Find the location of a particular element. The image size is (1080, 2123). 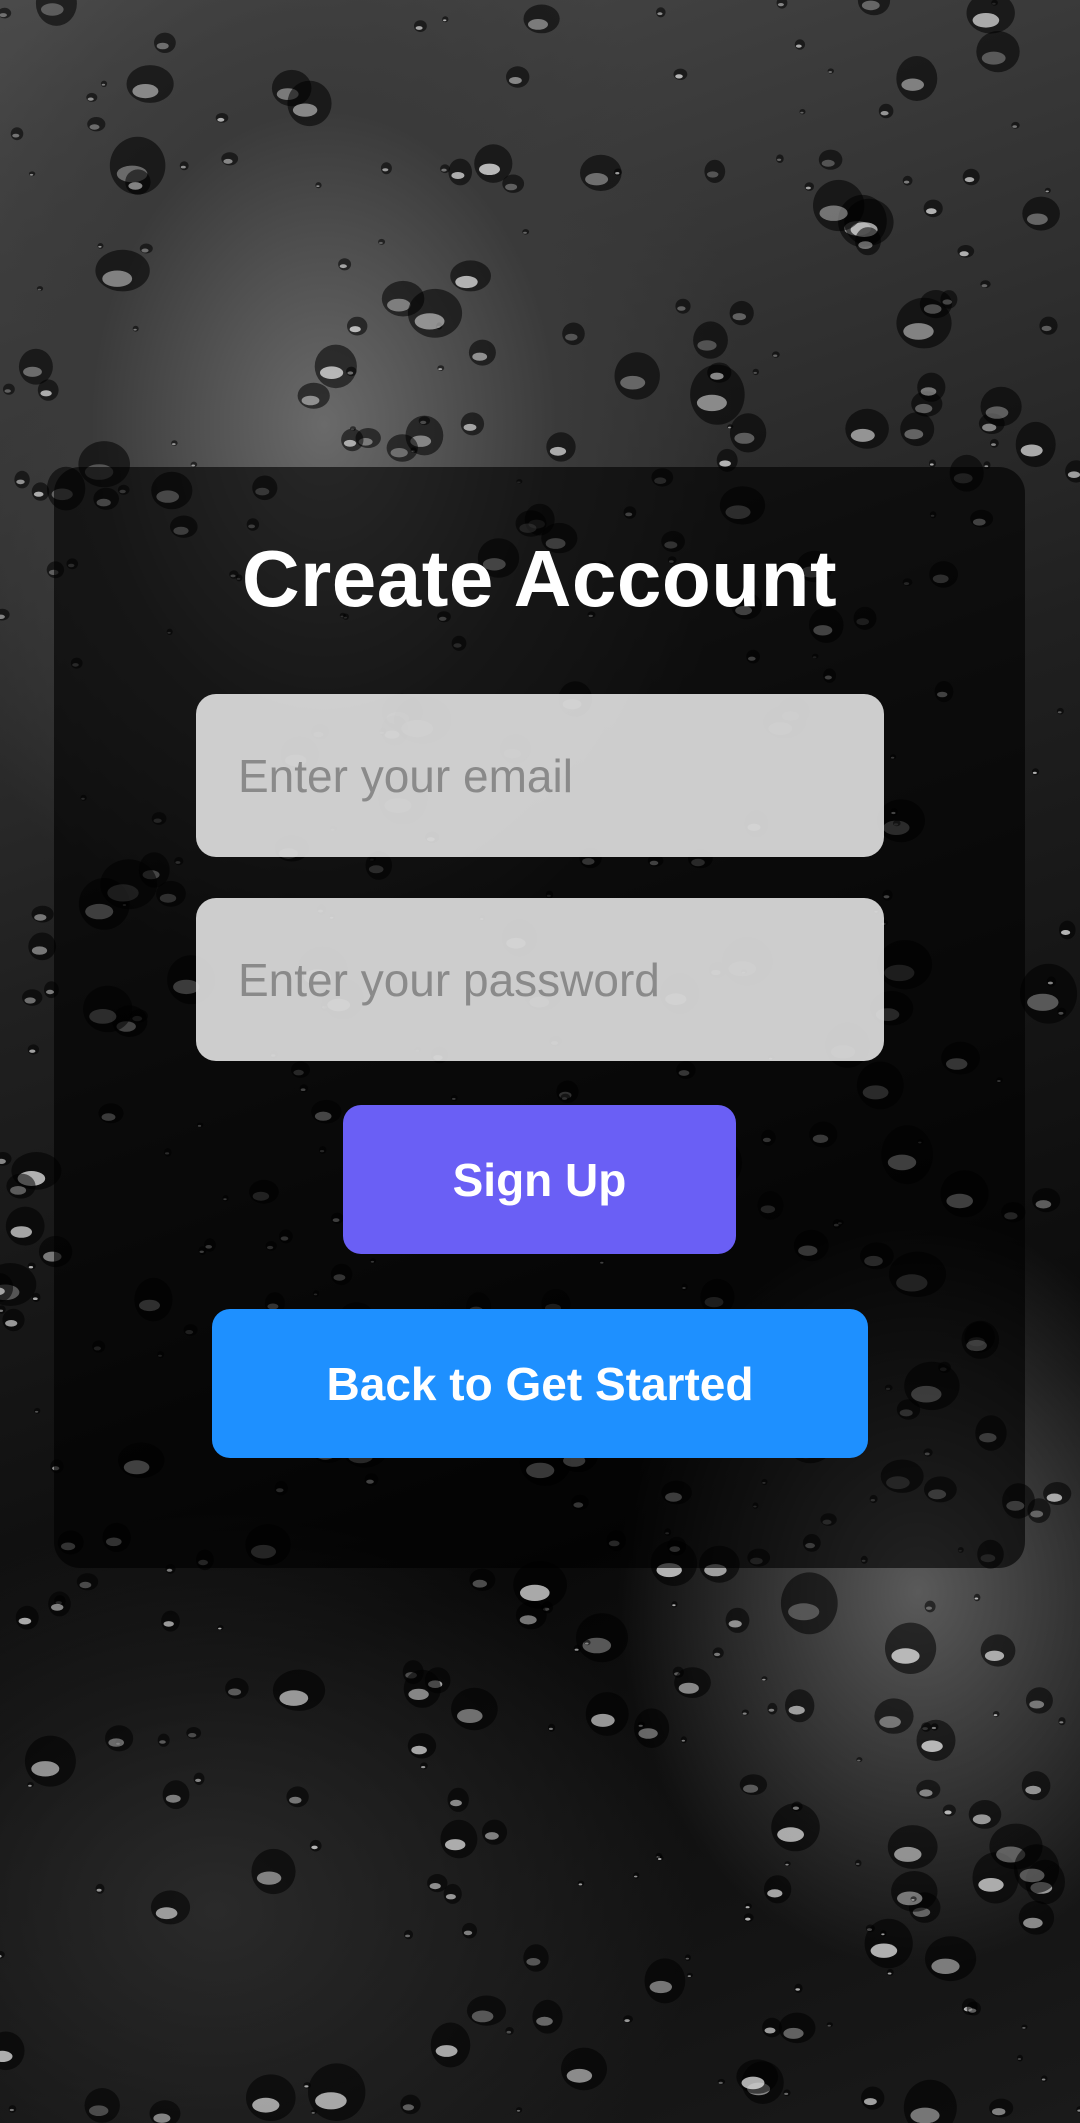

page-title: Create Account is located at coordinates (539, 578).